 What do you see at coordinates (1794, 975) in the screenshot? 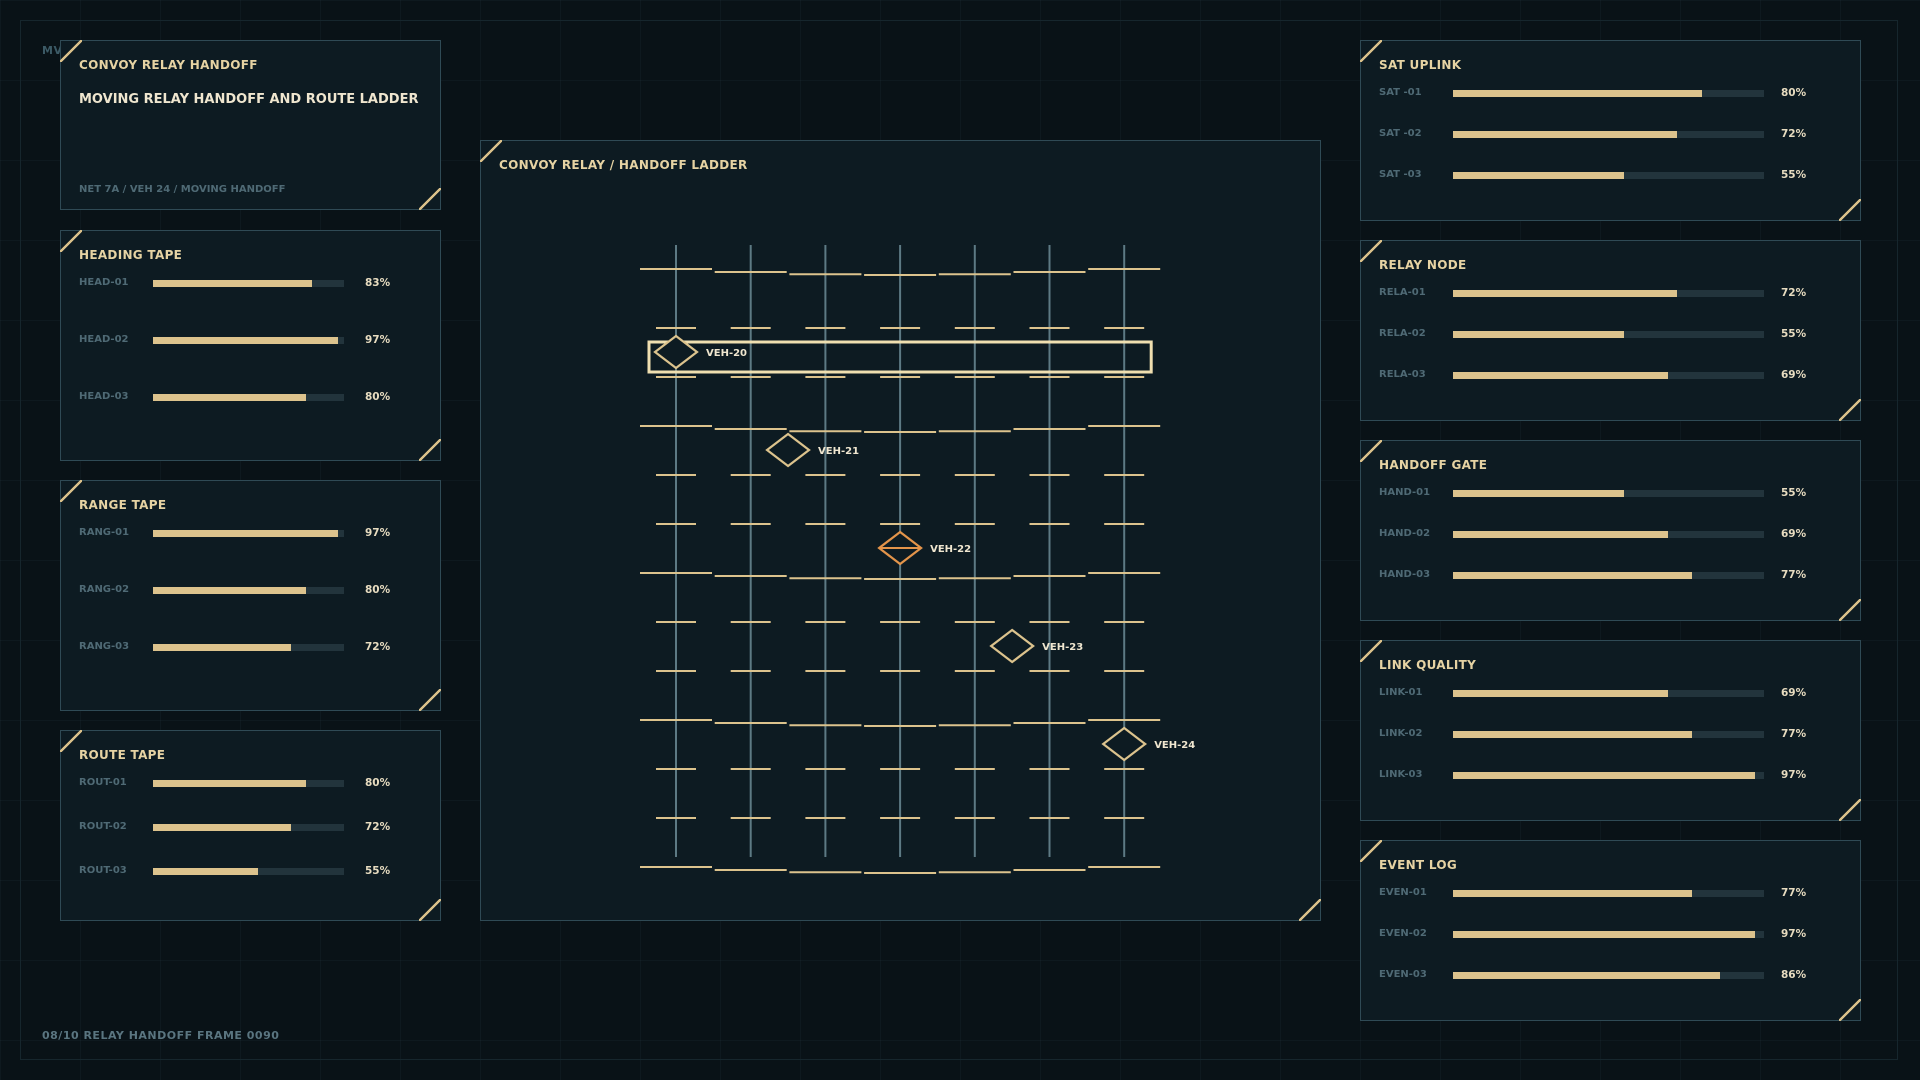
I see `meter-percent: 86%` at bounding box center [1794, 975].